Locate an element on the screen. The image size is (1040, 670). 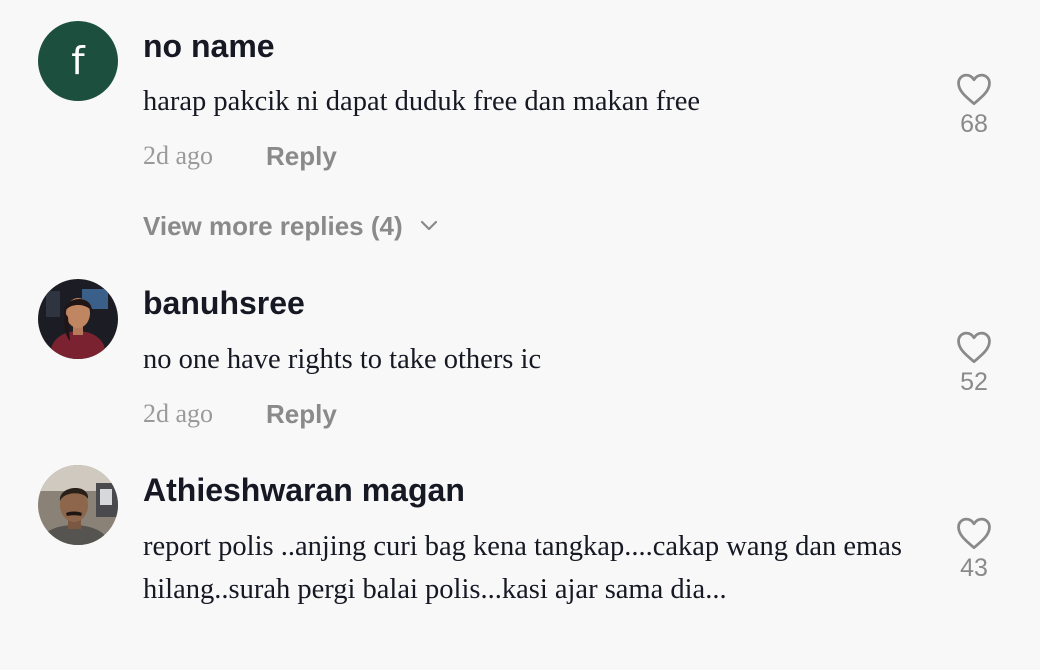
like-count: 43 is located at coordinates (974, 568).